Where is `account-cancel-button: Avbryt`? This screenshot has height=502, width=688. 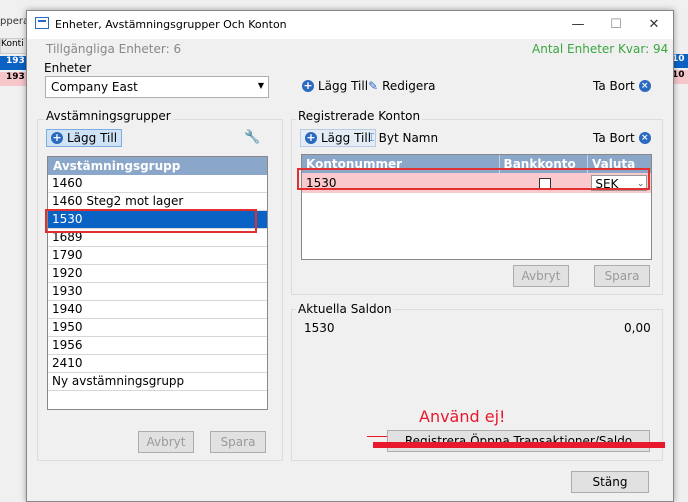
account-cancel-button: Avbryt is located at coordinates (541, 276).